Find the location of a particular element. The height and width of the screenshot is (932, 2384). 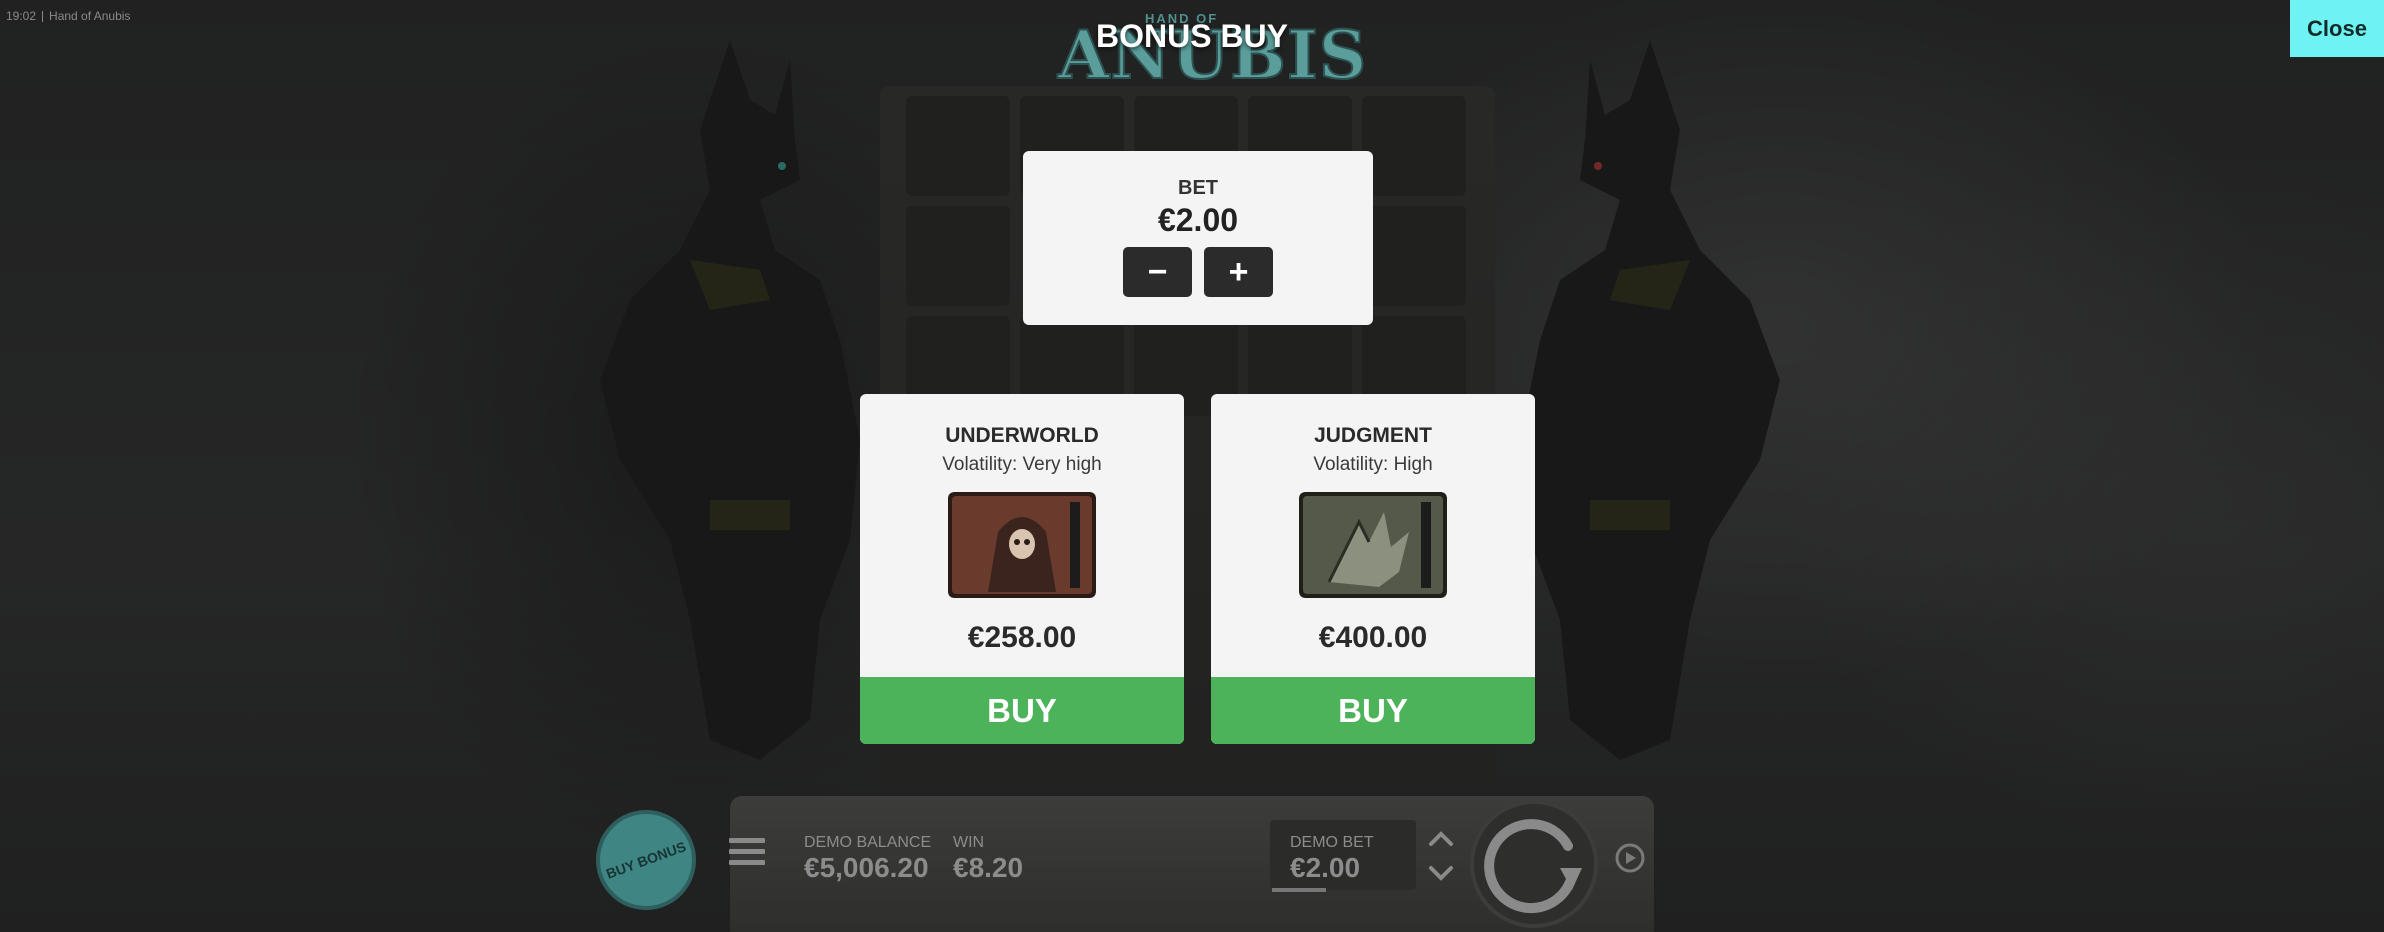

bonus-card-judgment: JUDGMENT Volatility: High €400.00 BUY is located at coordinates (1373, 569).